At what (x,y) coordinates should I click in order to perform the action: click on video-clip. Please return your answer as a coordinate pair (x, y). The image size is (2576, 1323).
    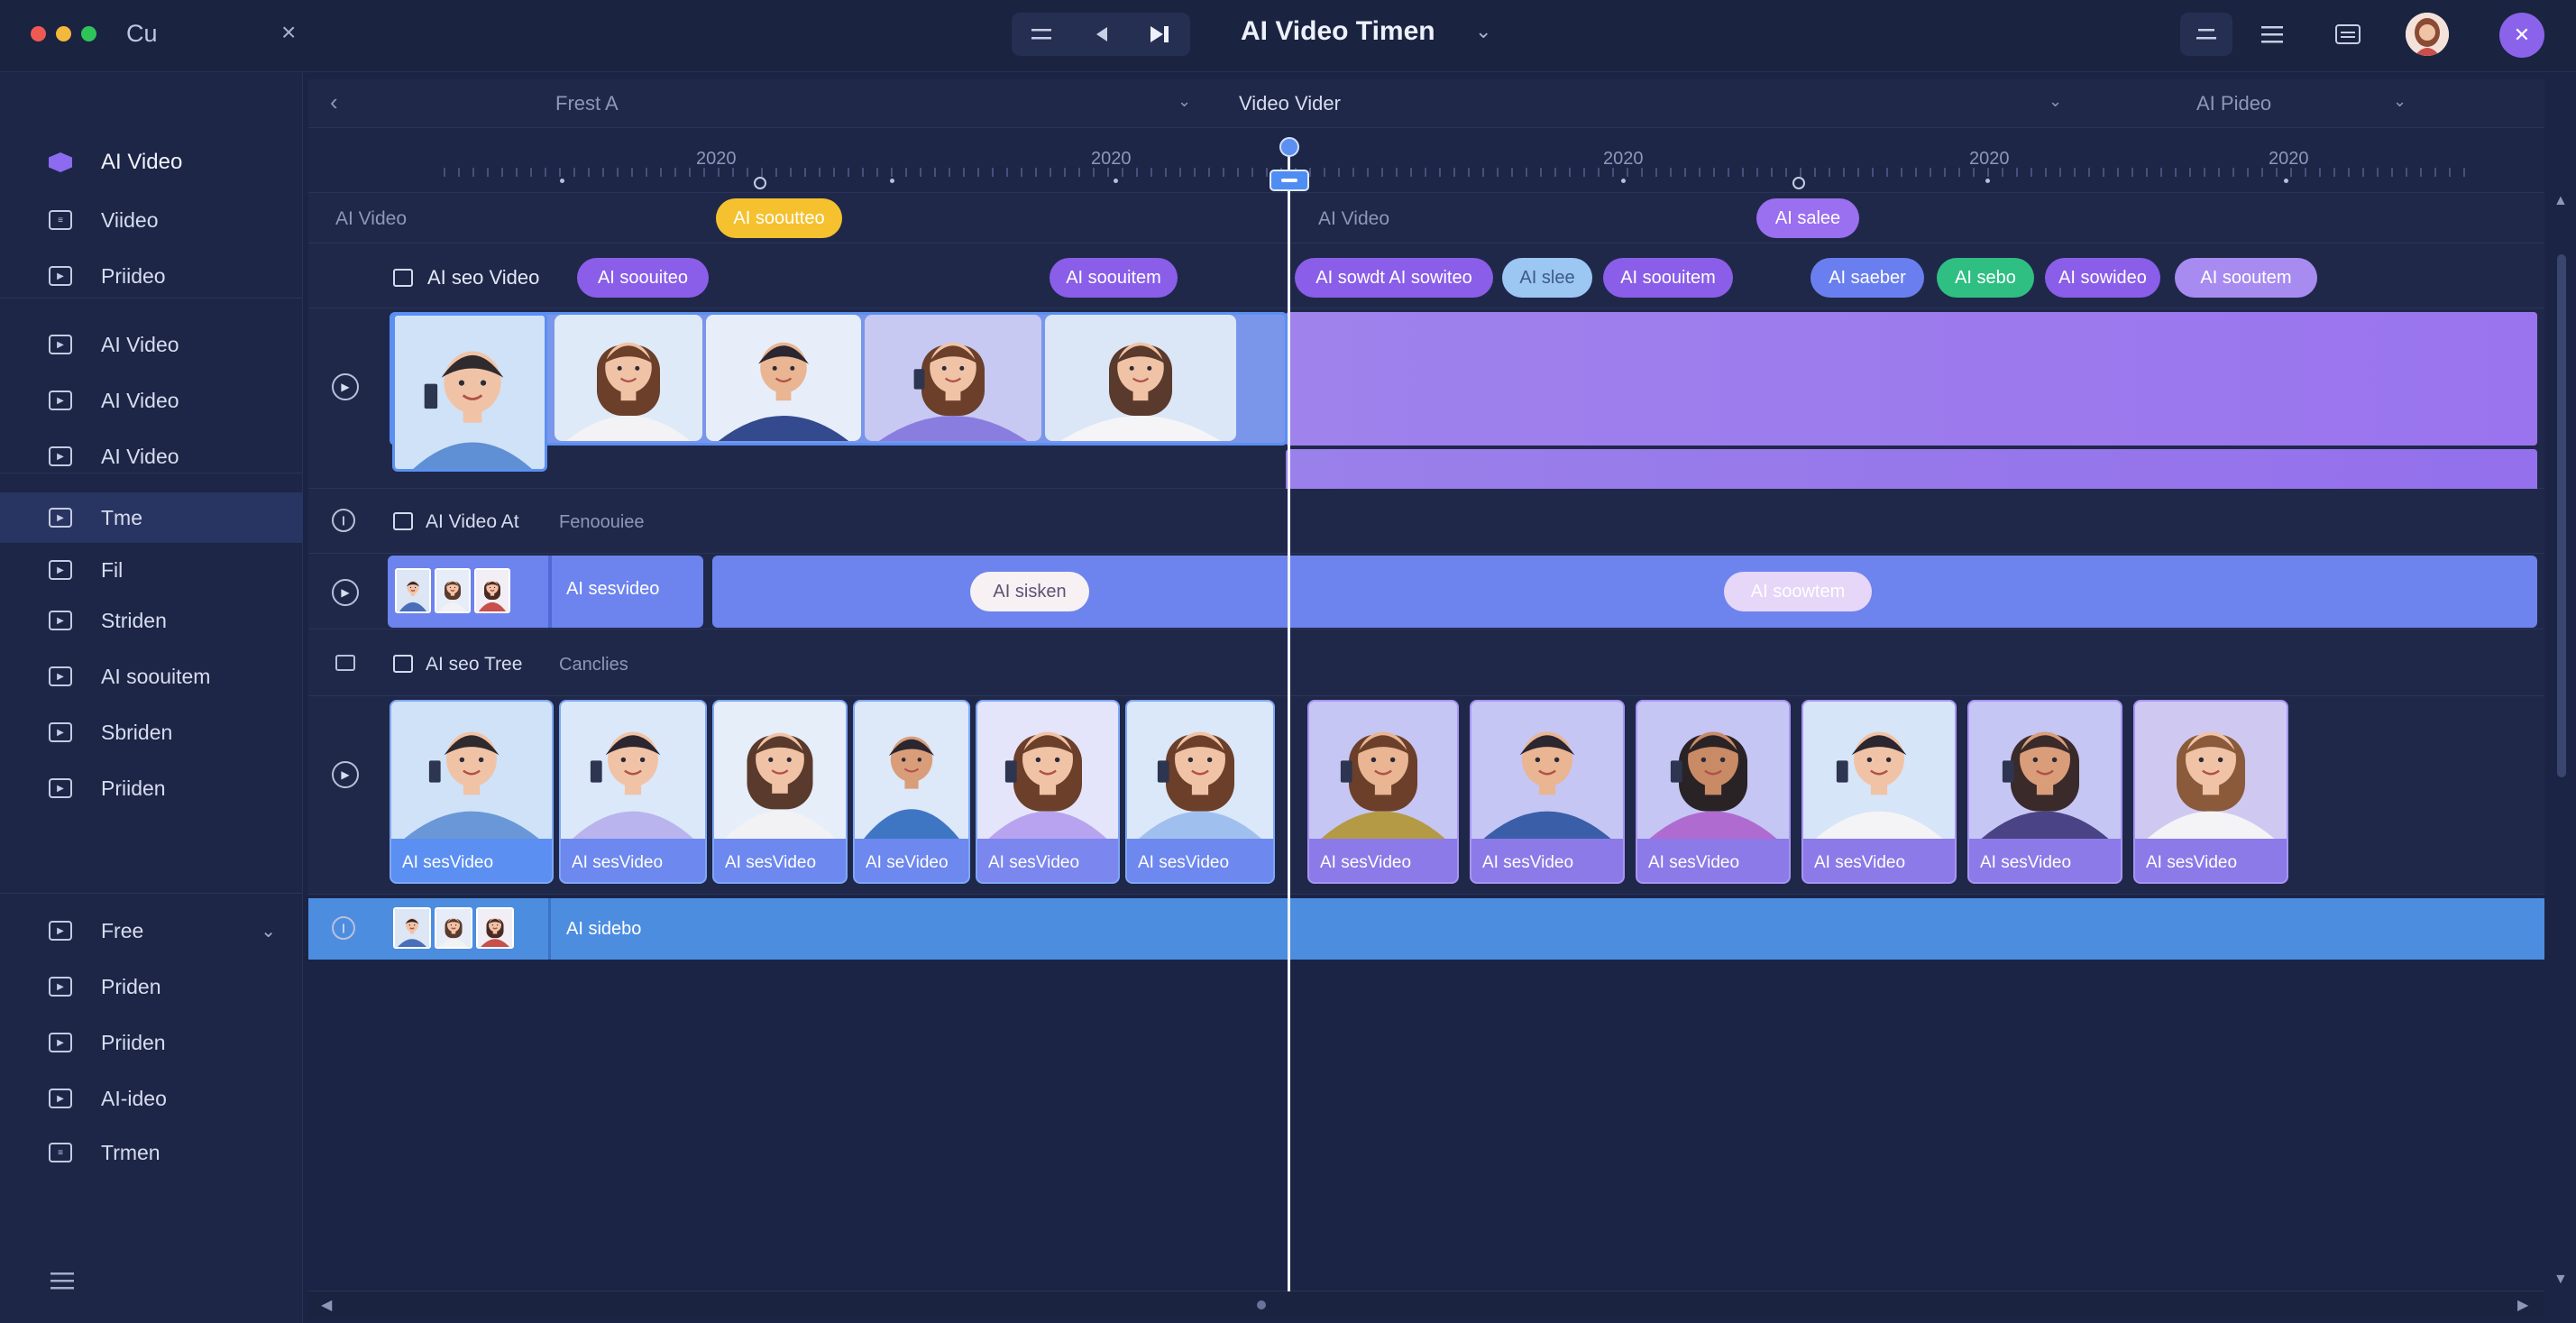
    Looking at the image, I should click on (839, 392).